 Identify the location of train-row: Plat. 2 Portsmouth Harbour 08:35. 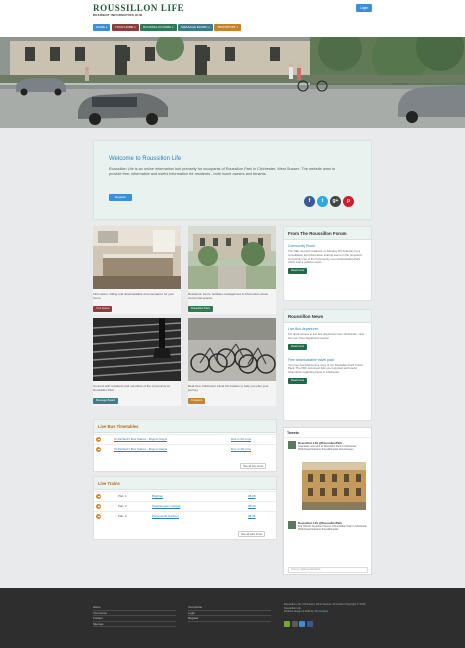
(185, 515).